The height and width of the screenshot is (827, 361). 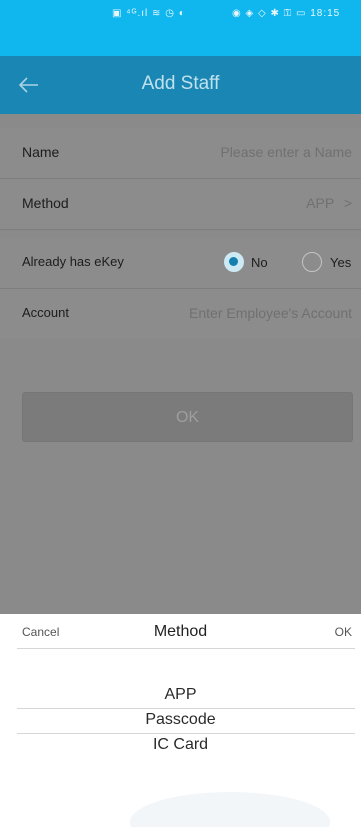 I want to click on account-label: Account, so click(x=45, y=312).